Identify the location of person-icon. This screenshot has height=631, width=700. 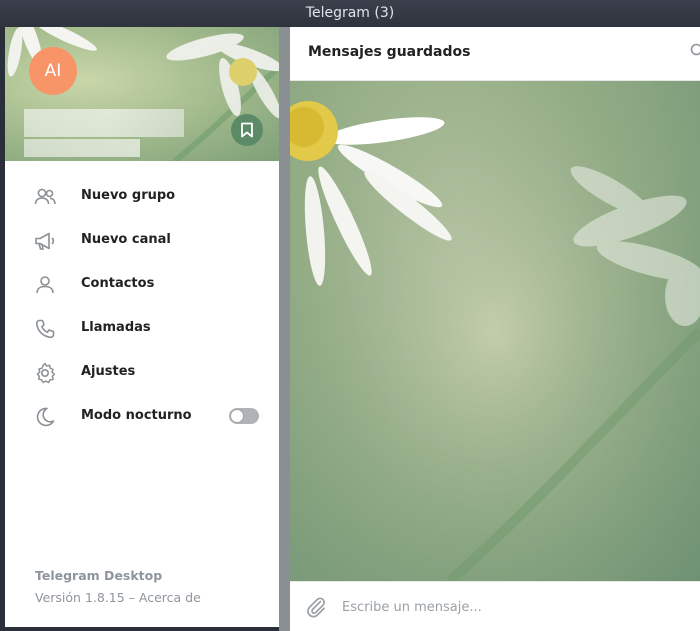
(45, 285).